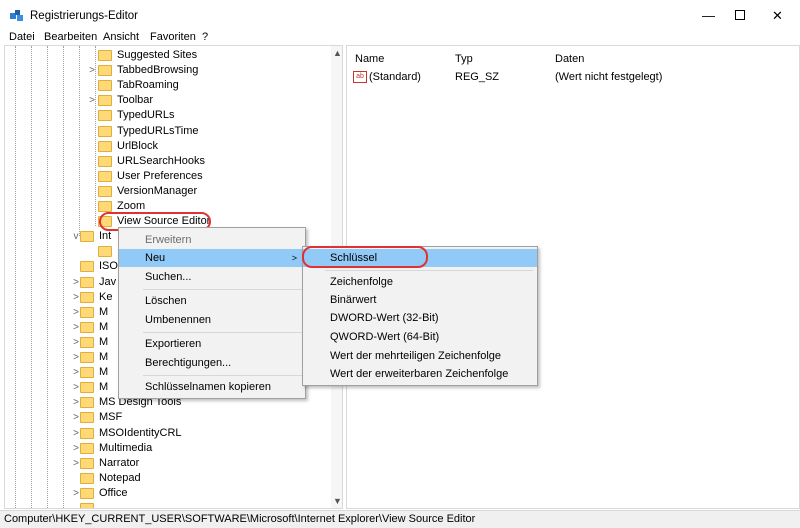 This screenshot has height=528, width=800. Describe the element at coordinates (369, 59) in the screenshot. I see `column-header-name: Name` at that location.